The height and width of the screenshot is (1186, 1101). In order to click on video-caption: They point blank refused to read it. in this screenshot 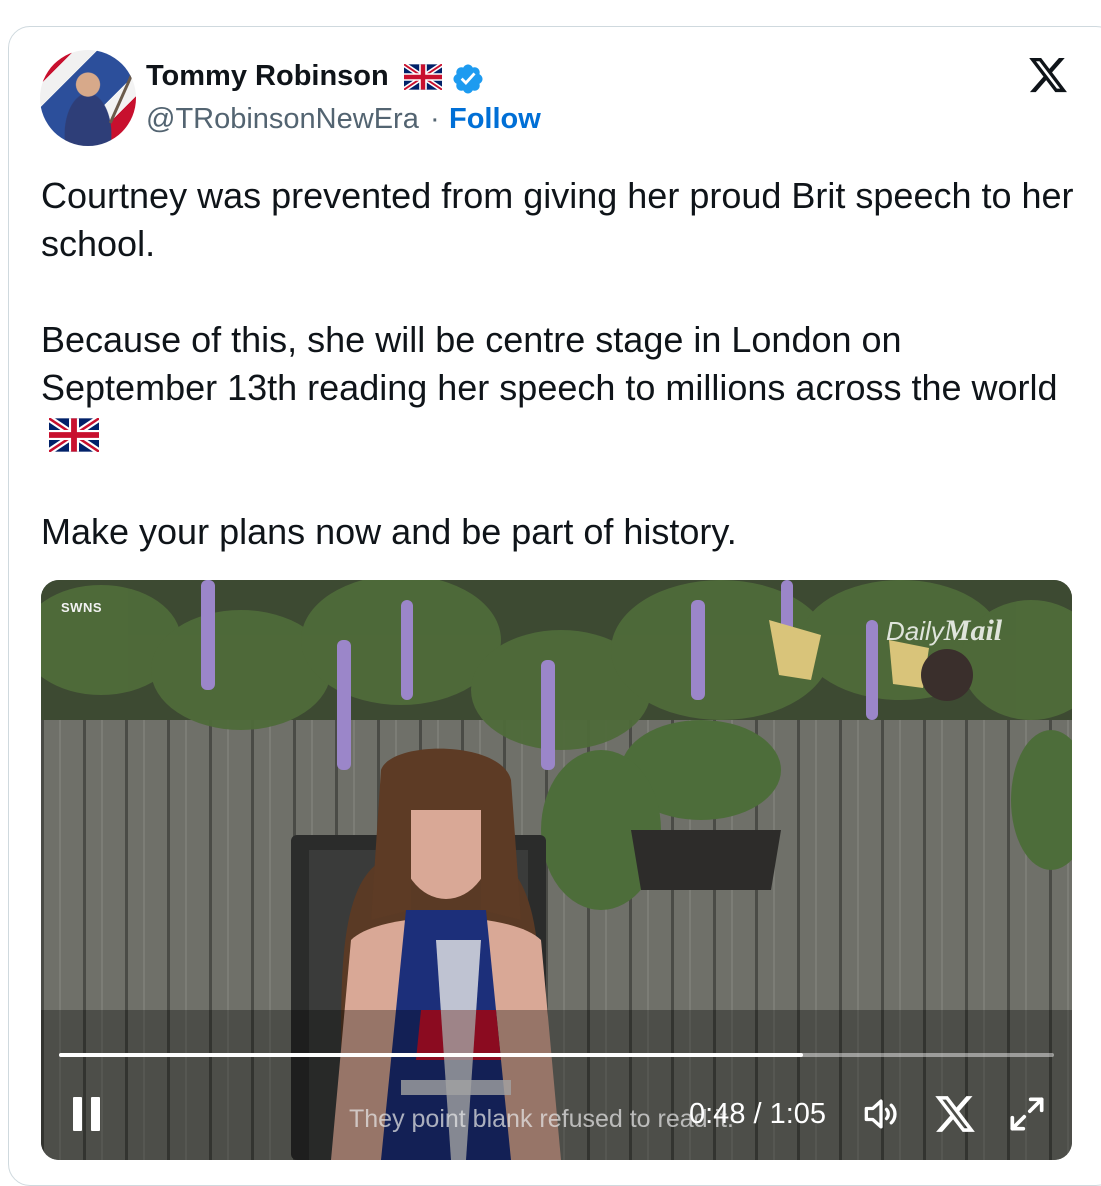, I will do `click(541, 1119)`.